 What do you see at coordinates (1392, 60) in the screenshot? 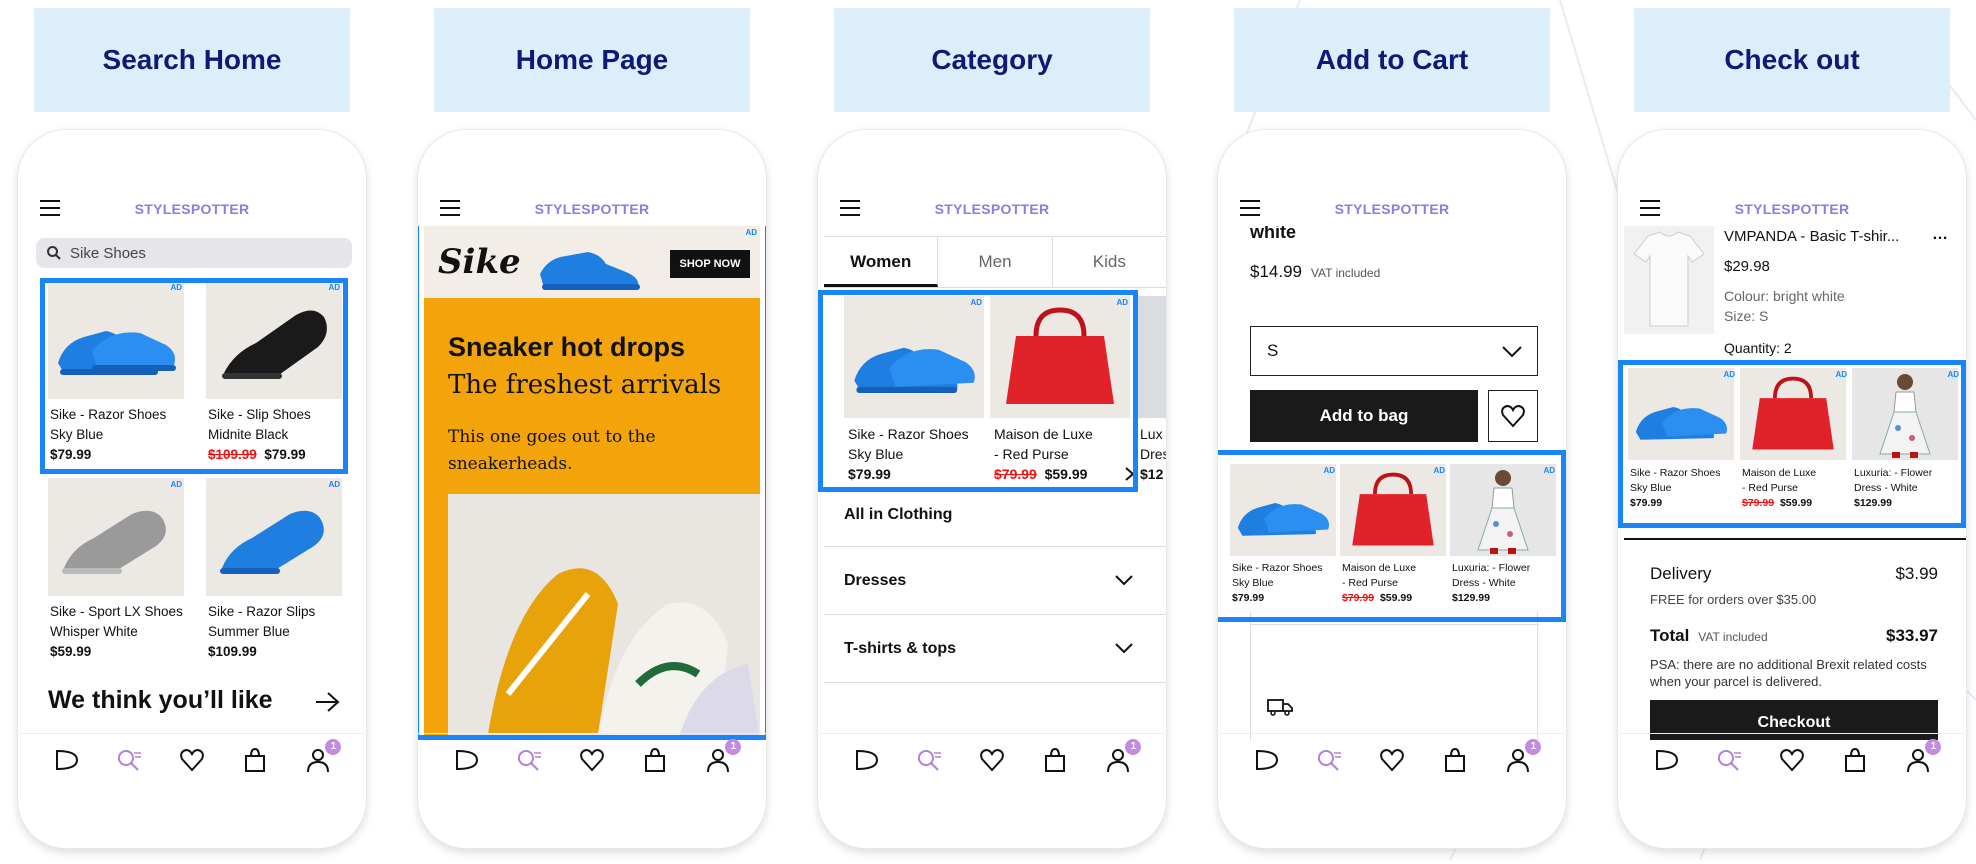
I see `step-label: Add to Cart` at bounding box center [1392, 60].